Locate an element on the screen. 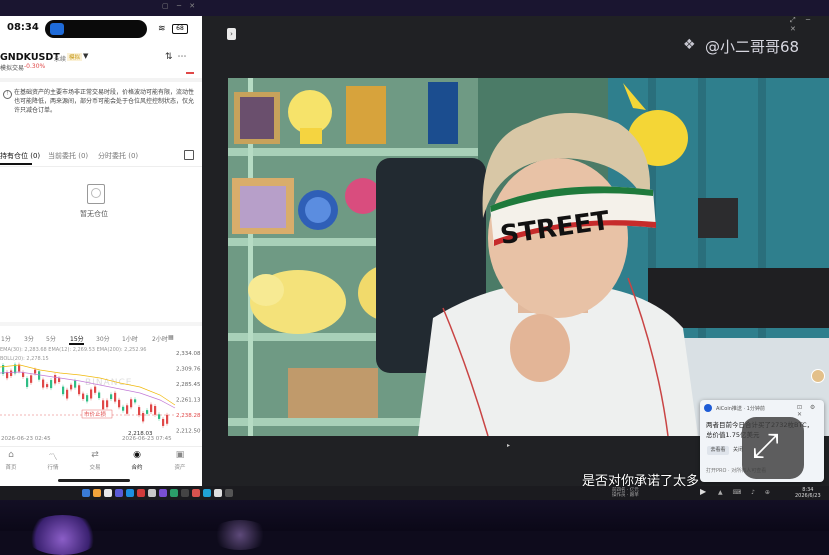 The image size is (829, 555). platform-logo-icon: ❖ is located at coordinates (689, 45).